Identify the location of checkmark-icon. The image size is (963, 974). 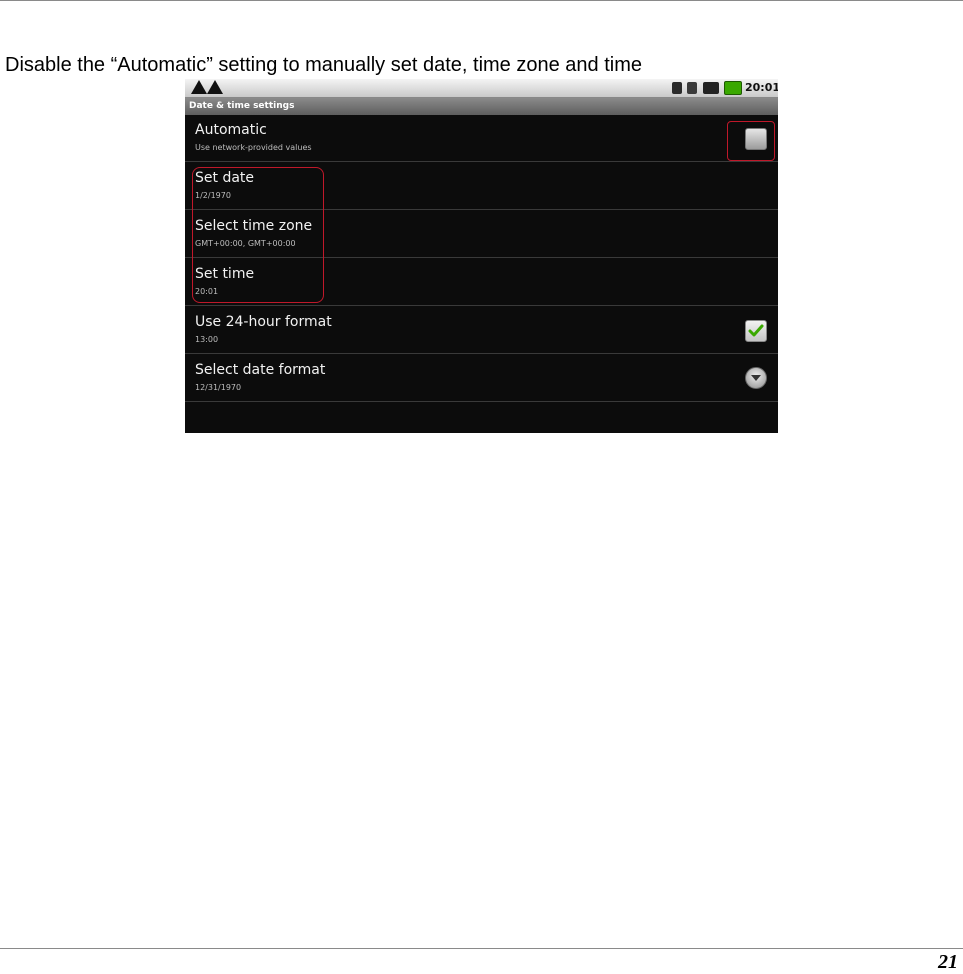
(756, 330).